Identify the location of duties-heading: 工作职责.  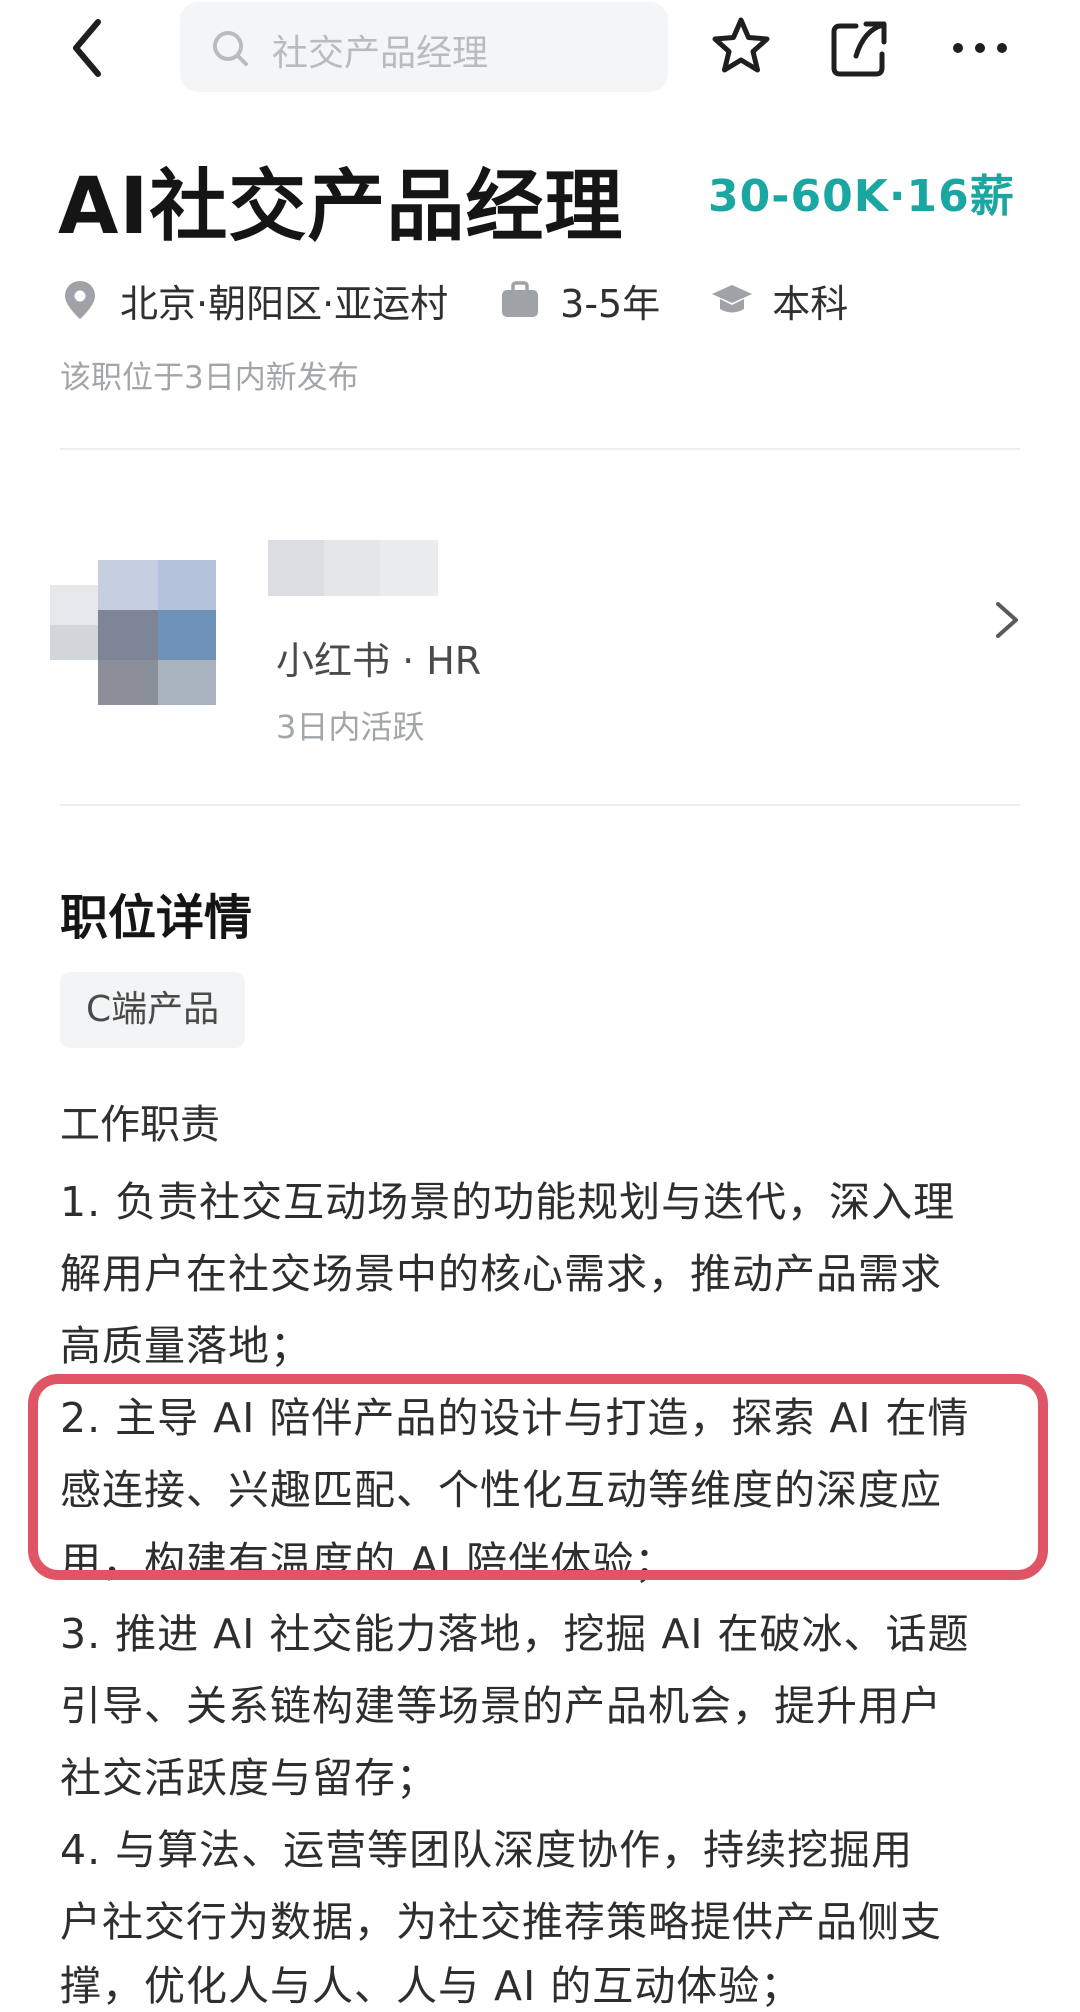
(140, 1125).